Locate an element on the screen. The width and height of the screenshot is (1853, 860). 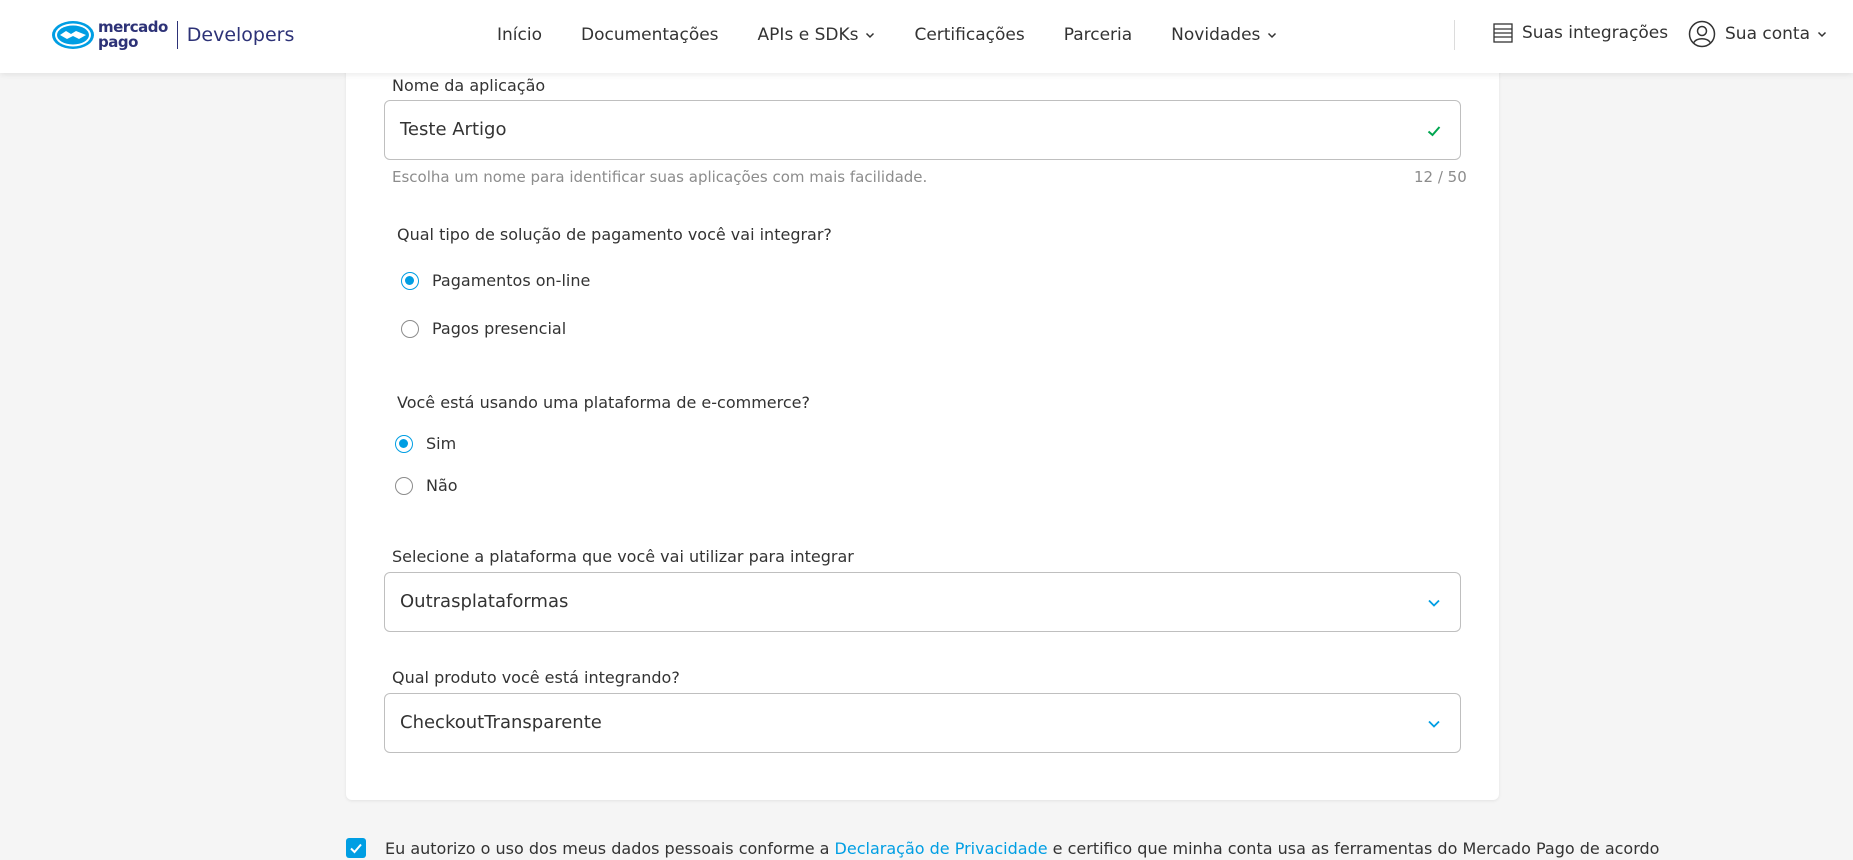
nav-label: Parceria is located at coordinates (1098, 35).